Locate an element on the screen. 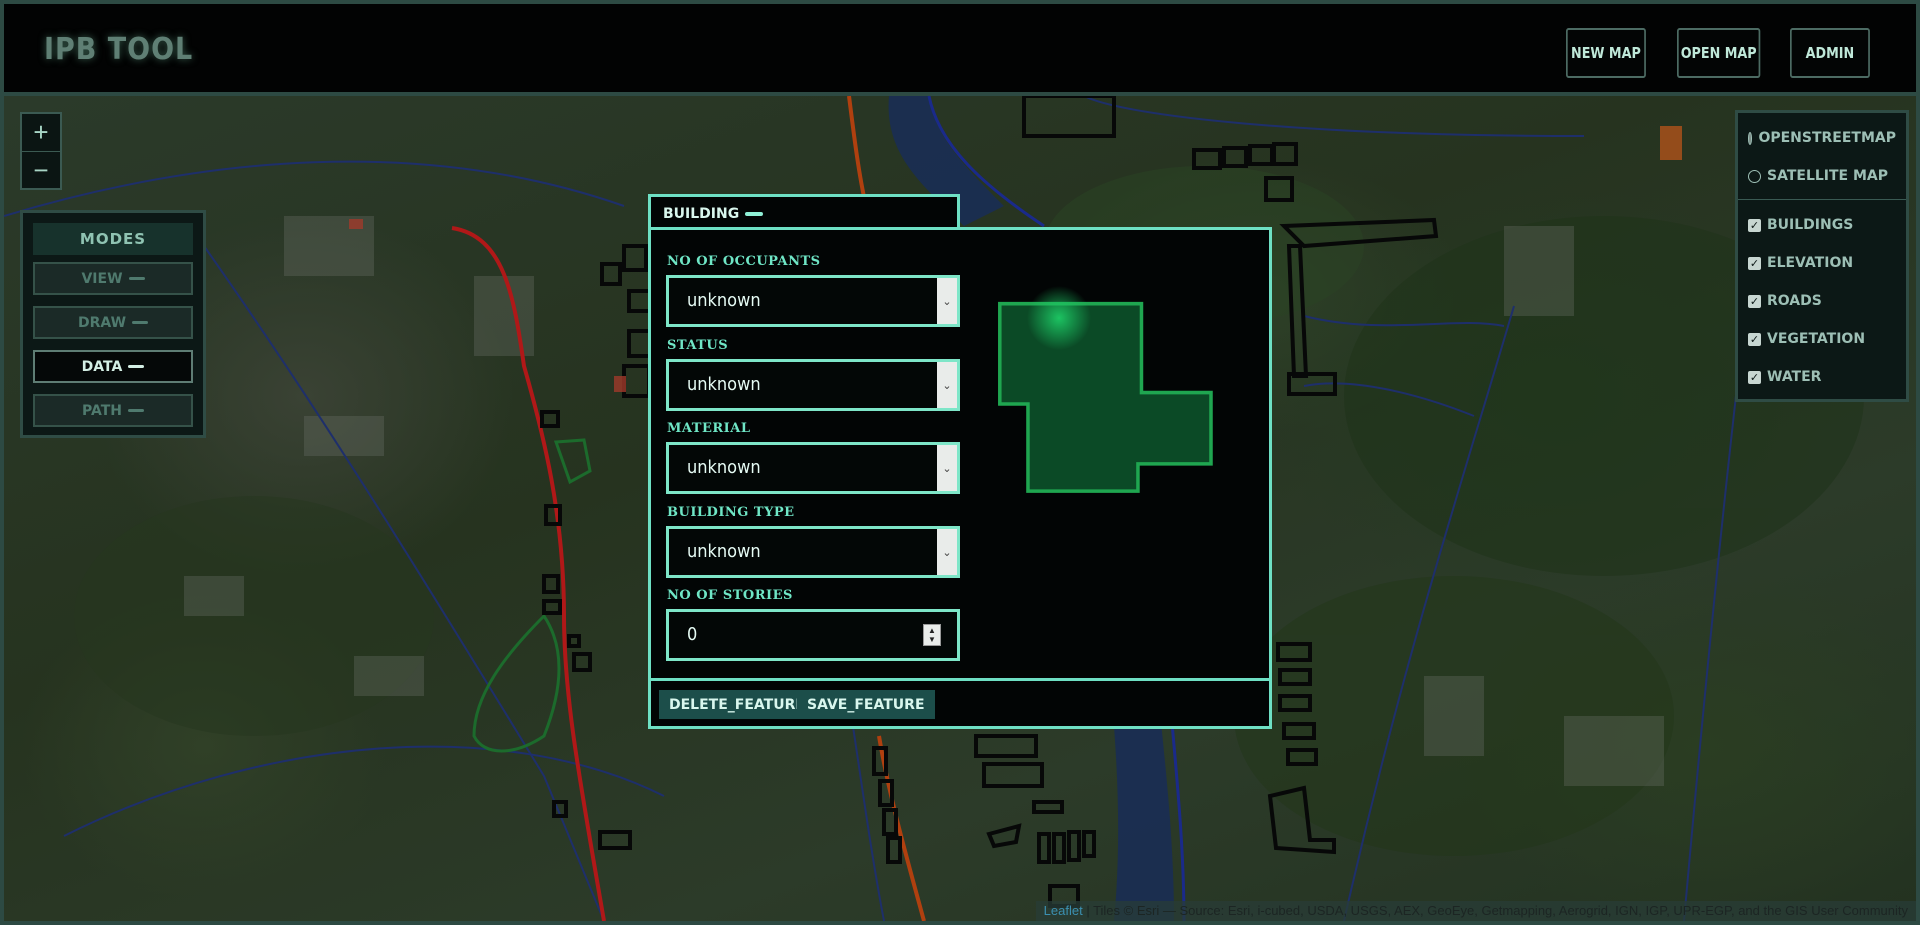 Image resolution: width=1920 pixels, height=925 pixels. delete-feature-button: DELETE_FEATURE is located at coordinates (737, 704).